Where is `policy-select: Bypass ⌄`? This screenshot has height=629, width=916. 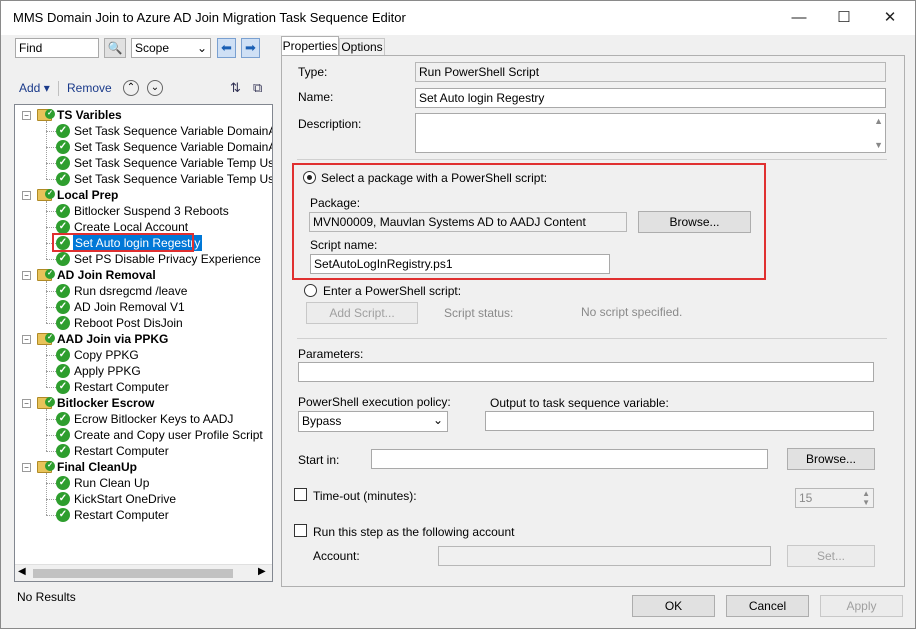 policy-select: Bypass ⌄ is located at coordinates (373, 421).